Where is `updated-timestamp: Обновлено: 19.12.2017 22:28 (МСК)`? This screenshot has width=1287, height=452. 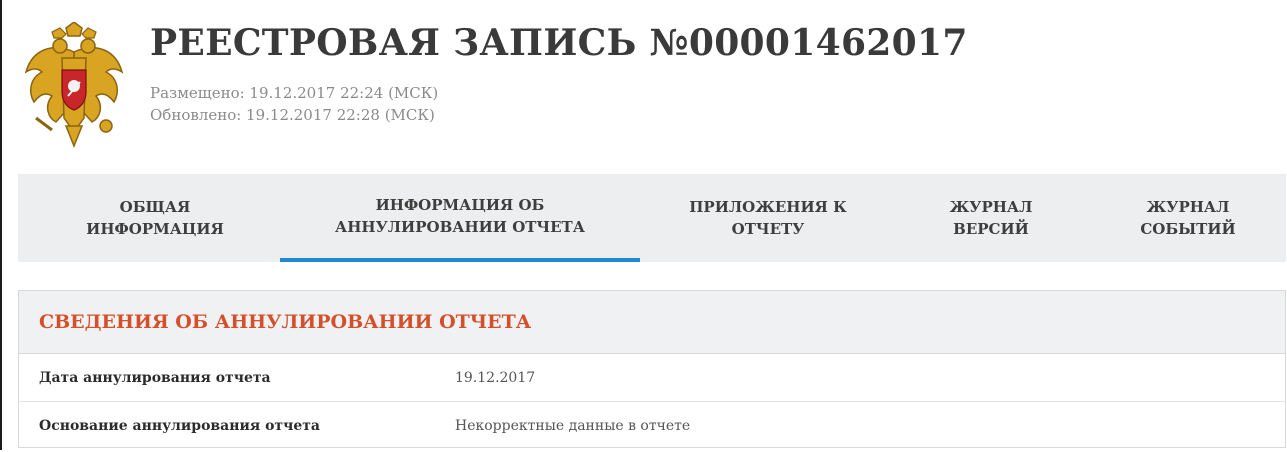 updated-timestamp: Обновлено: 19.12.2017 22:28 (МСК) is located at coordinates (292, 115).